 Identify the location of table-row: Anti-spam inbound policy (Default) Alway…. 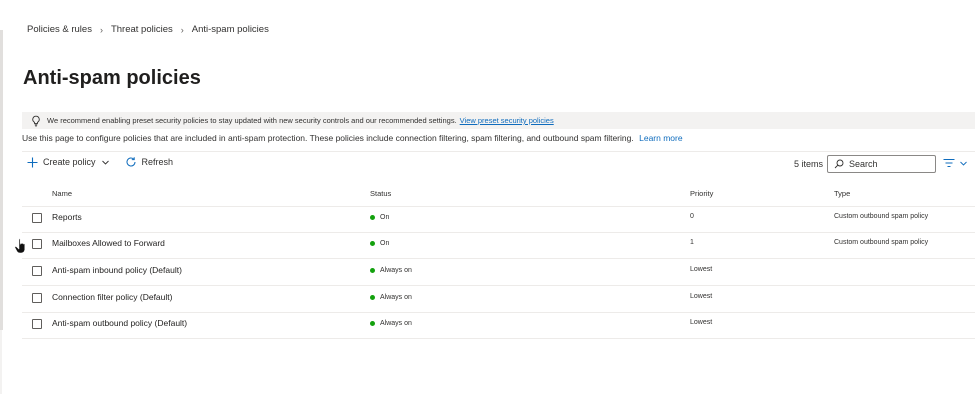
(498, 272).